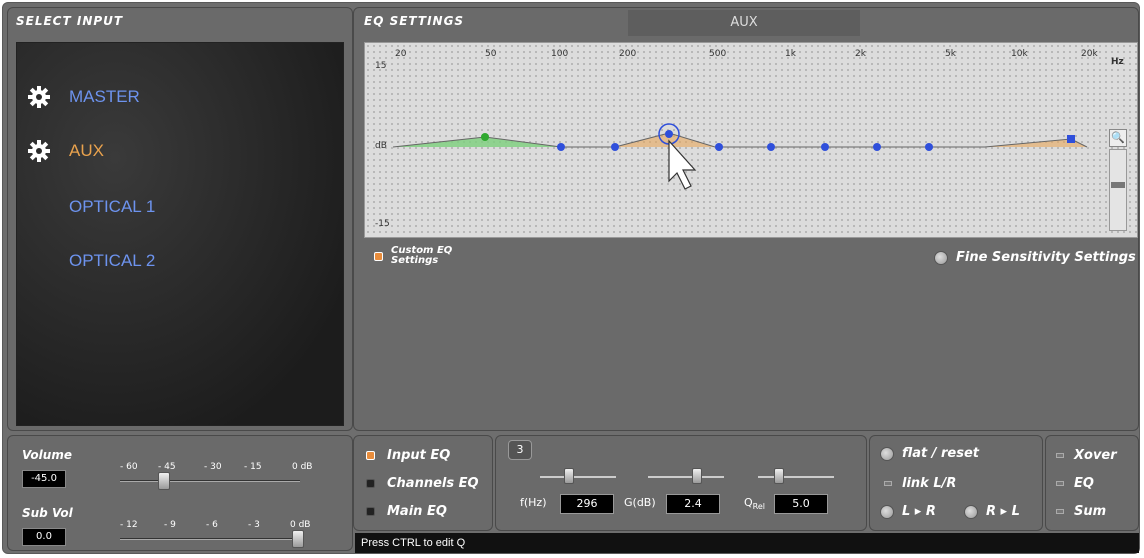 The image size is (1144, 558). I want to click on input-eq-option: Input EQ, so click(408, 455).